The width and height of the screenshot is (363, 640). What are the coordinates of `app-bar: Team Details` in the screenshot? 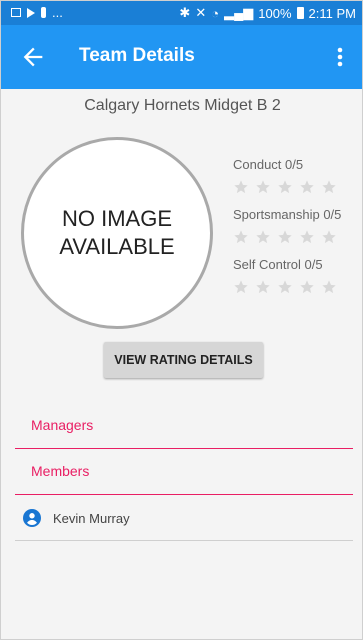 It's located at (181, 57).